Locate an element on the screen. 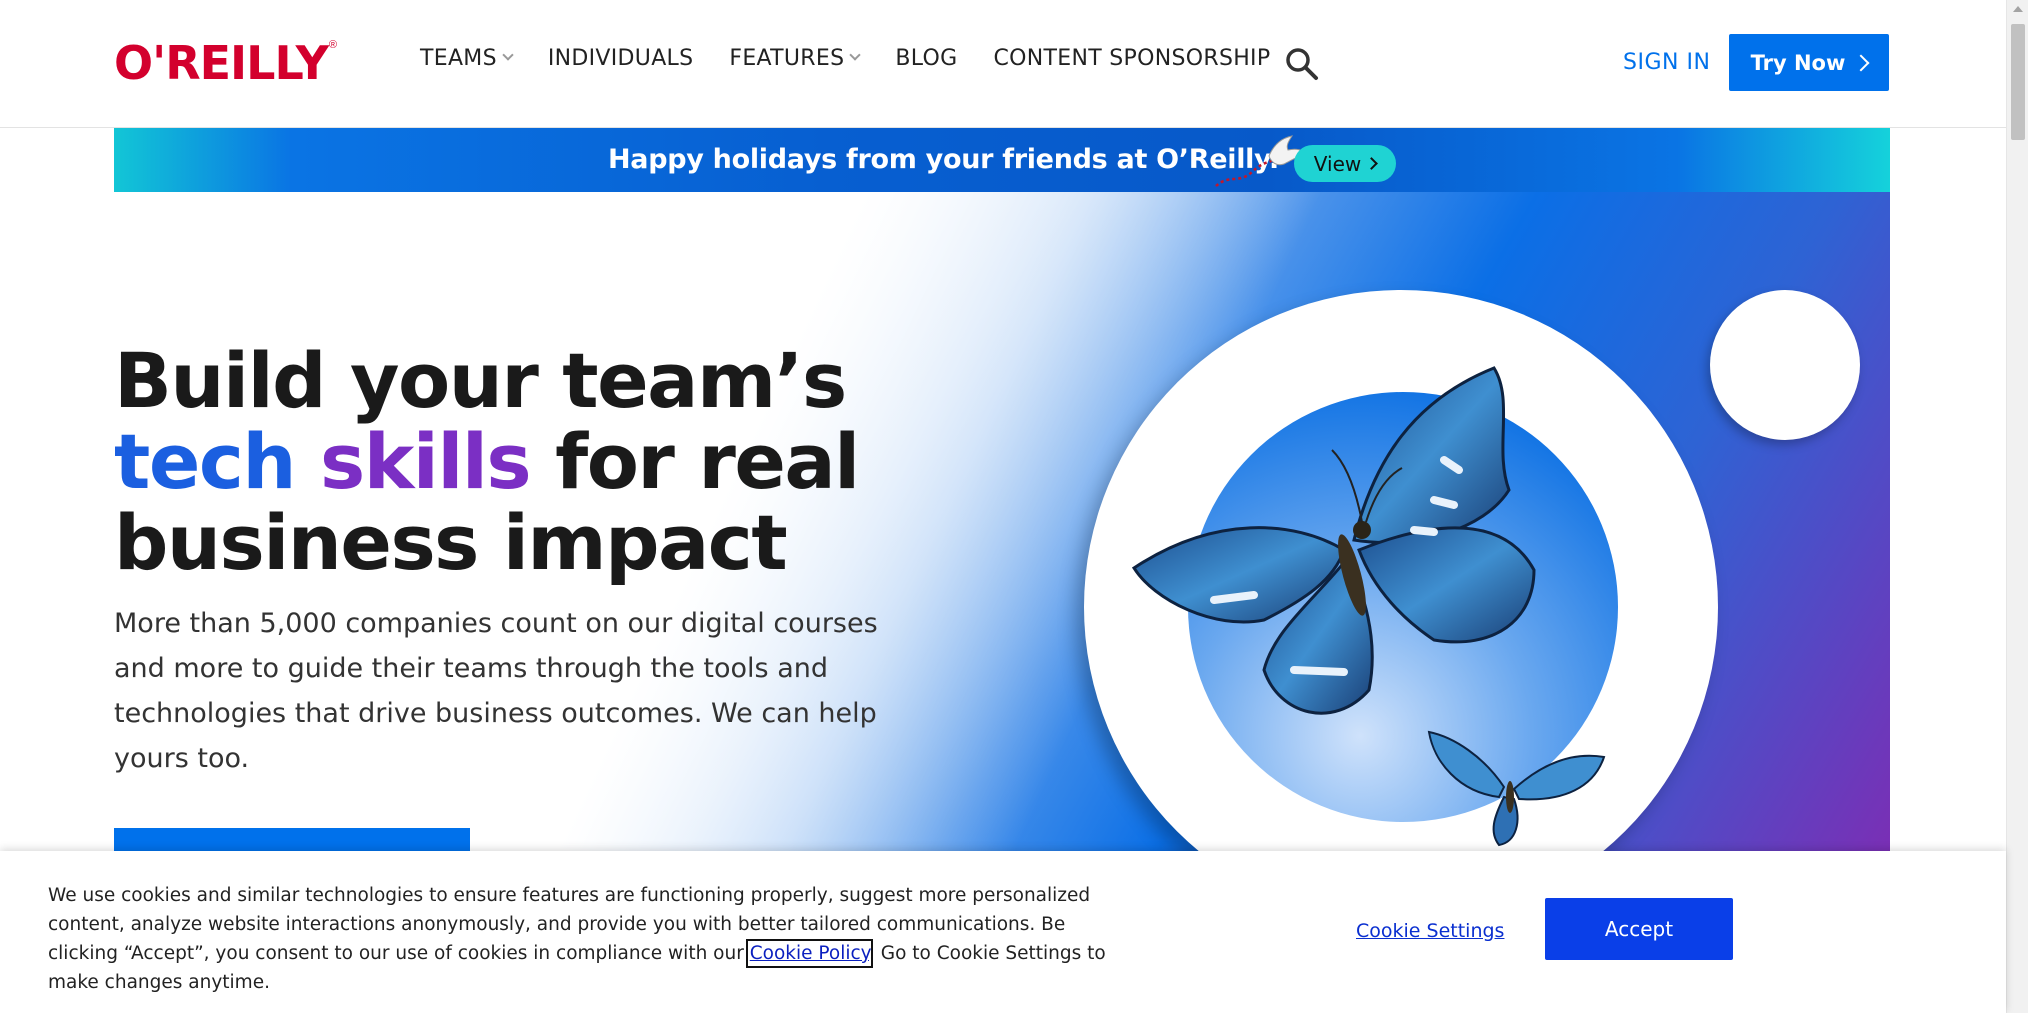 The width and height of the screenshot is (2028, 1013). decorative-circle is located at coordinates (1785, 365).